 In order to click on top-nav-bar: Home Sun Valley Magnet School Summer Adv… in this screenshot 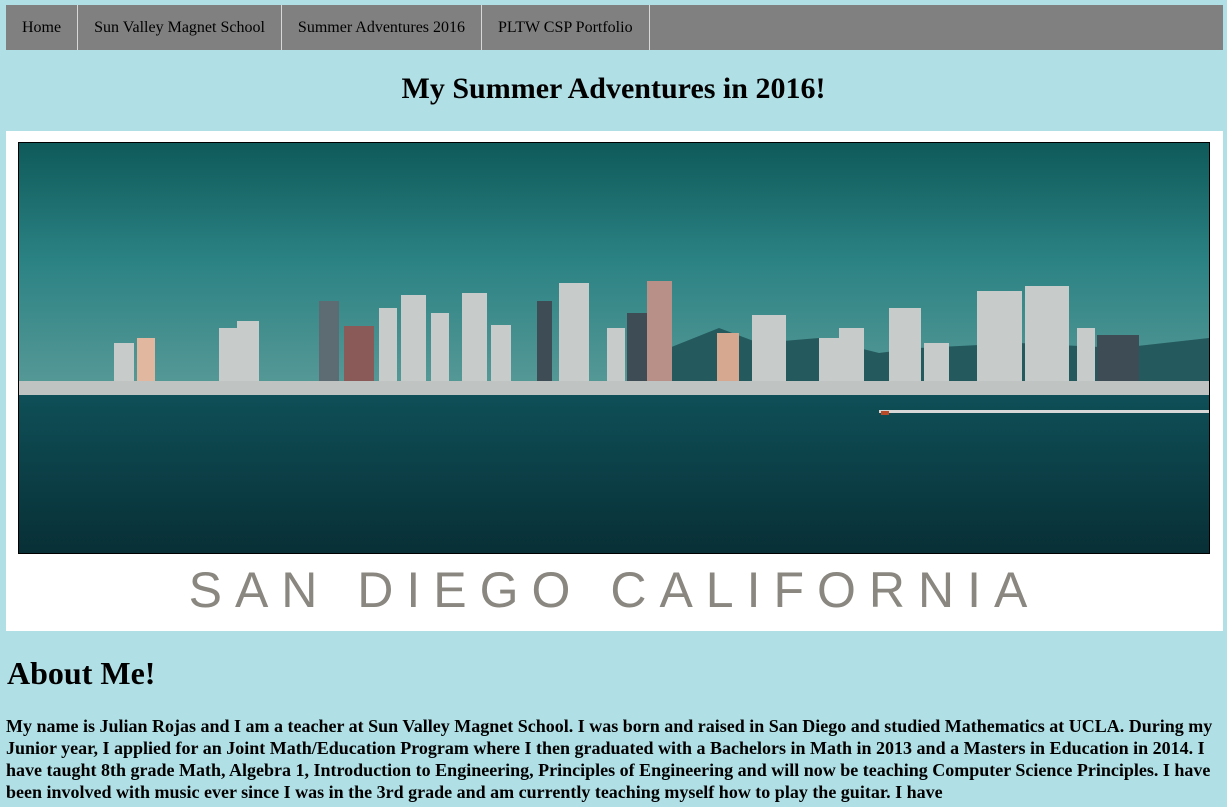, I will do `click(614, 27)`.